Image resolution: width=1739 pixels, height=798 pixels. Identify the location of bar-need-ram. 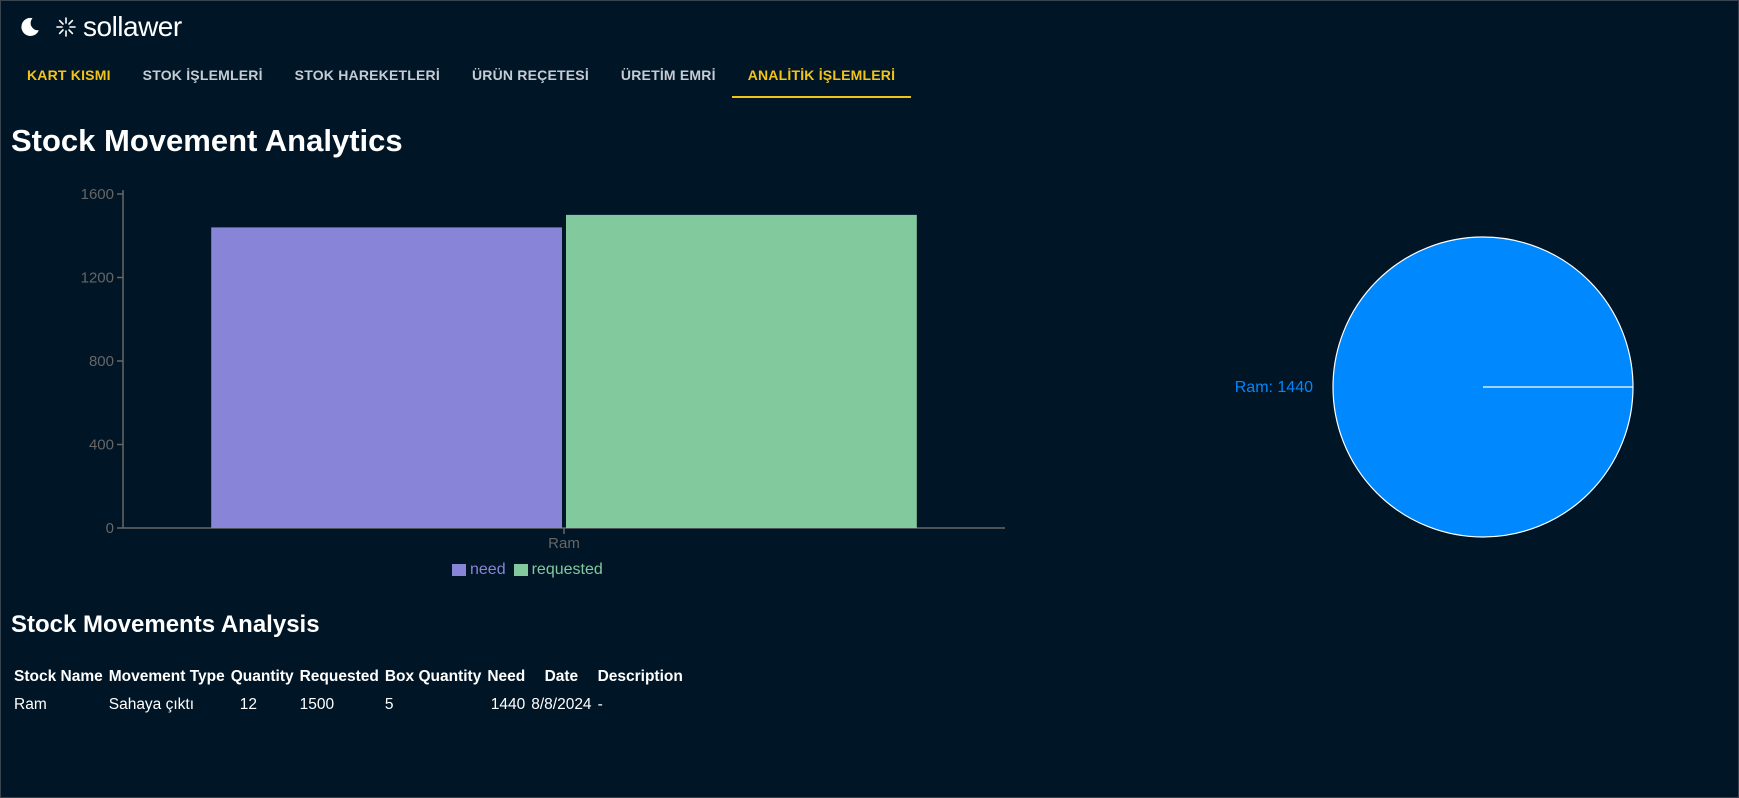
(386, 377).